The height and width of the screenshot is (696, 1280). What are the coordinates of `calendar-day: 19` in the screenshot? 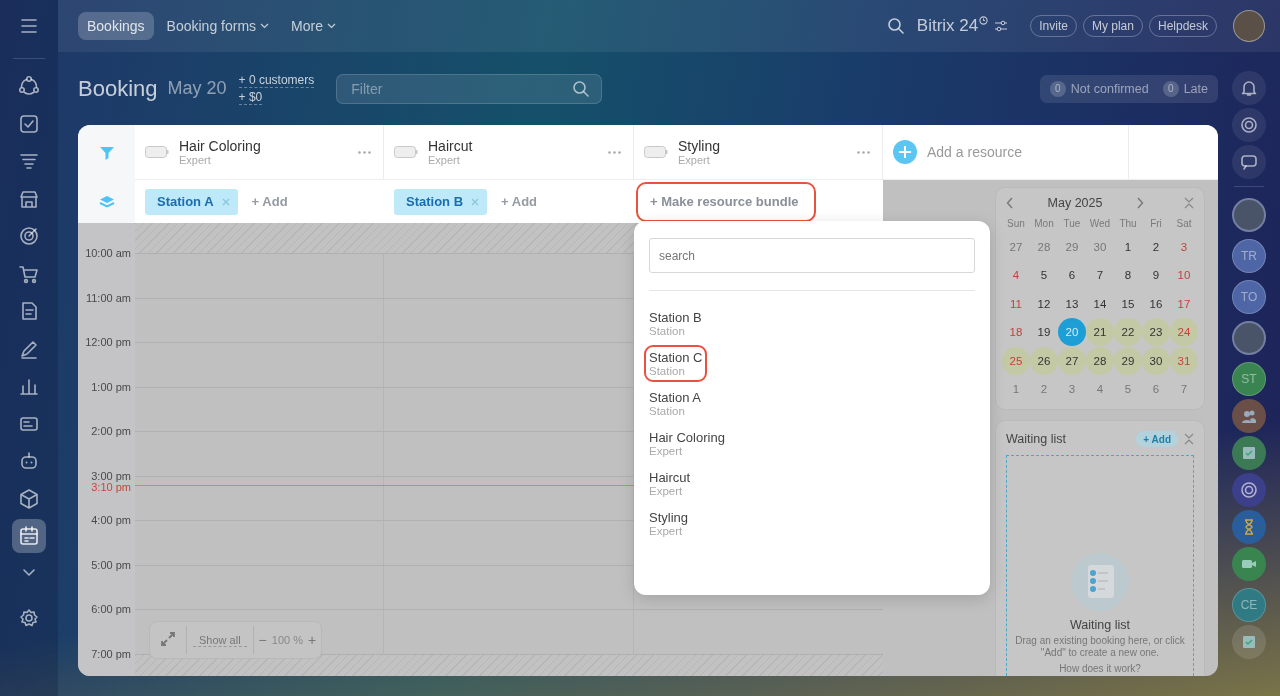 It's located at (1044, 332).